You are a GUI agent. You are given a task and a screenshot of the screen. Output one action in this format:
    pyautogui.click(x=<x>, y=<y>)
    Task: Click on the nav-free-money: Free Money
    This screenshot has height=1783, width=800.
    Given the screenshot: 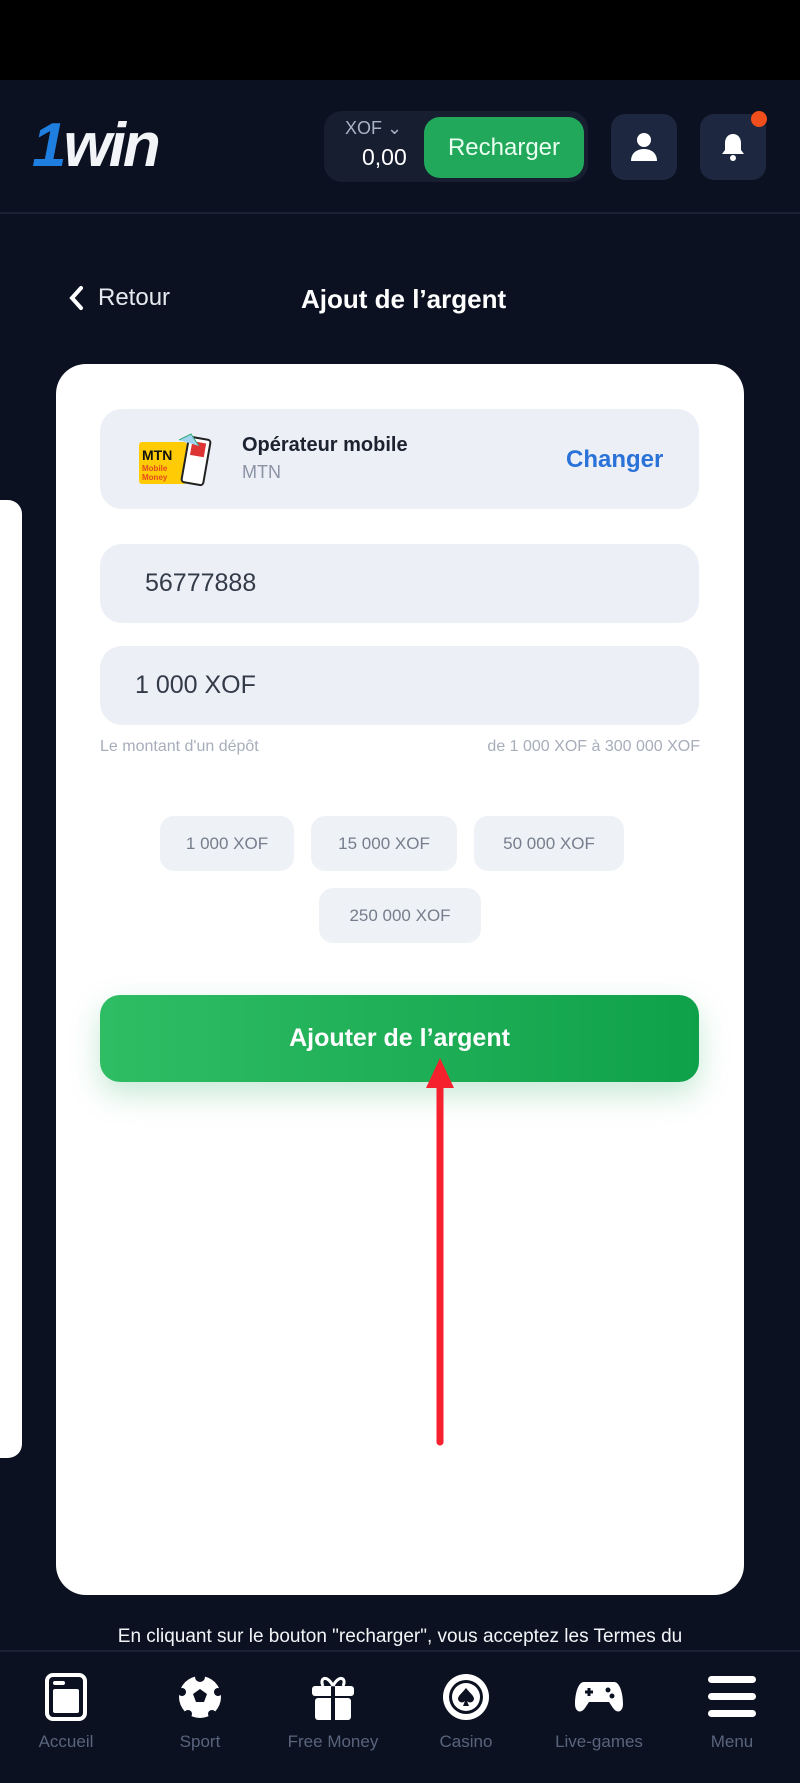 What is the action you would take?
    pyautogui.click(x=333, y=1712)
    